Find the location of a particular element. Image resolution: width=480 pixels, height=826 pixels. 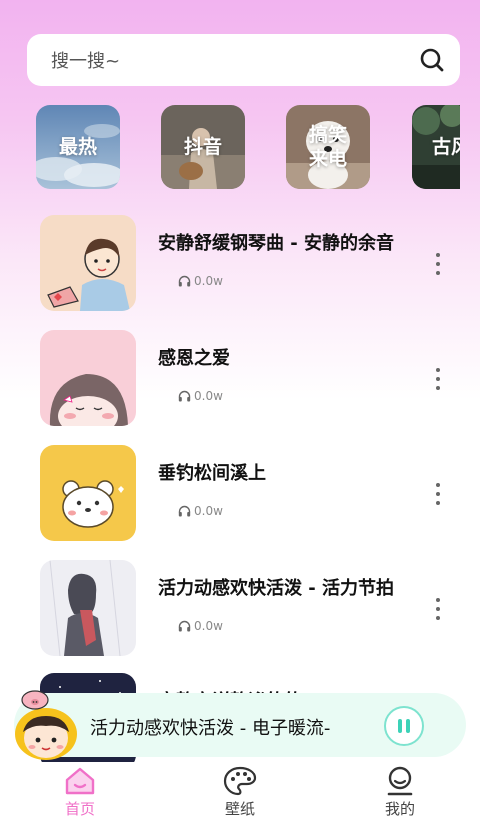

category-hot: 最热 is located at coordinates (78, 147).